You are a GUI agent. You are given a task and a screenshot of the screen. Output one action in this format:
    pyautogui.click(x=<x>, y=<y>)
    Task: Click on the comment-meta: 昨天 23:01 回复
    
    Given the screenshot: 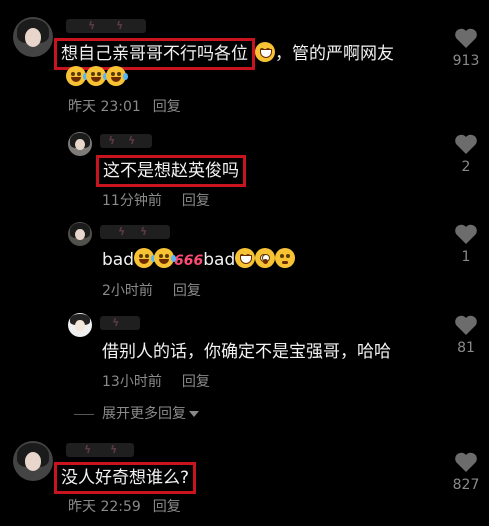 What is the action you would take?
    pyautogui.click(x=124, y=106)
    